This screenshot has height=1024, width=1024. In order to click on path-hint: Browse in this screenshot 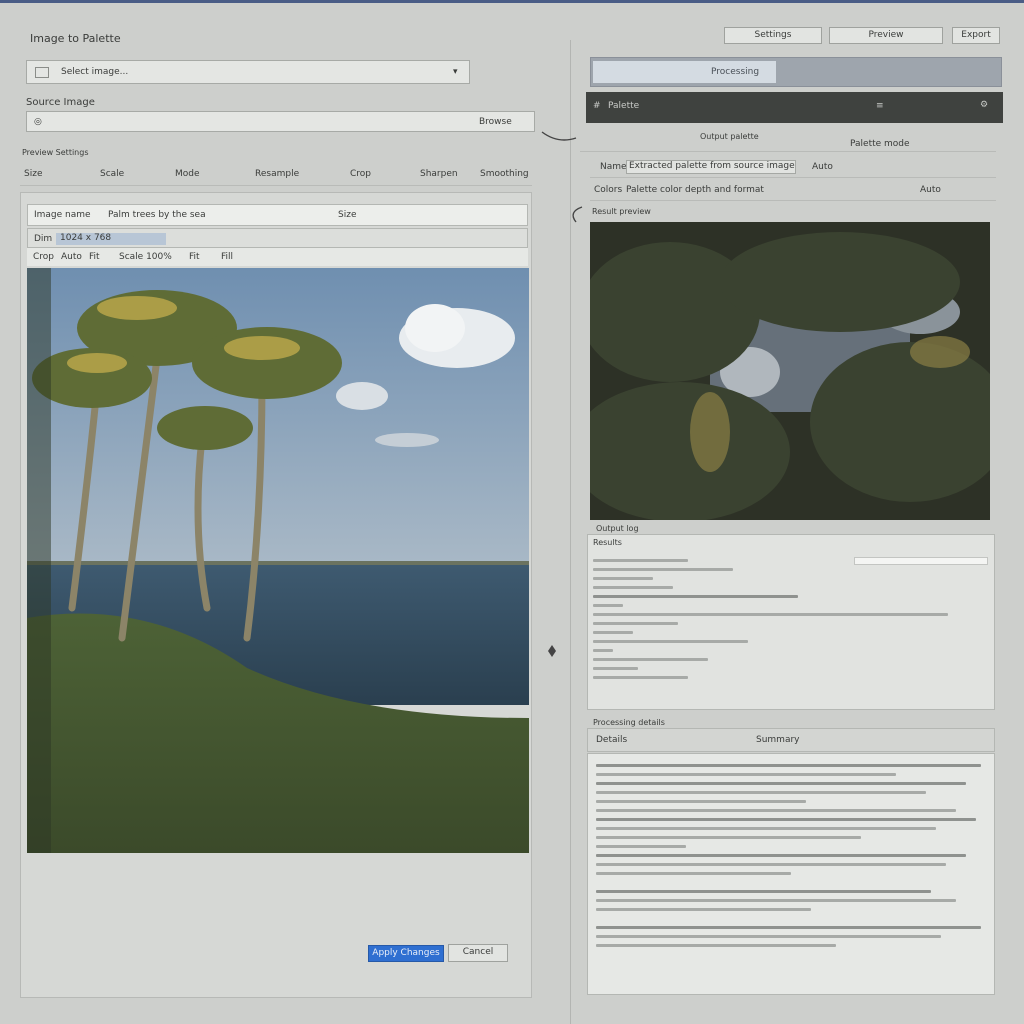, I will do `click(495, 122)`.